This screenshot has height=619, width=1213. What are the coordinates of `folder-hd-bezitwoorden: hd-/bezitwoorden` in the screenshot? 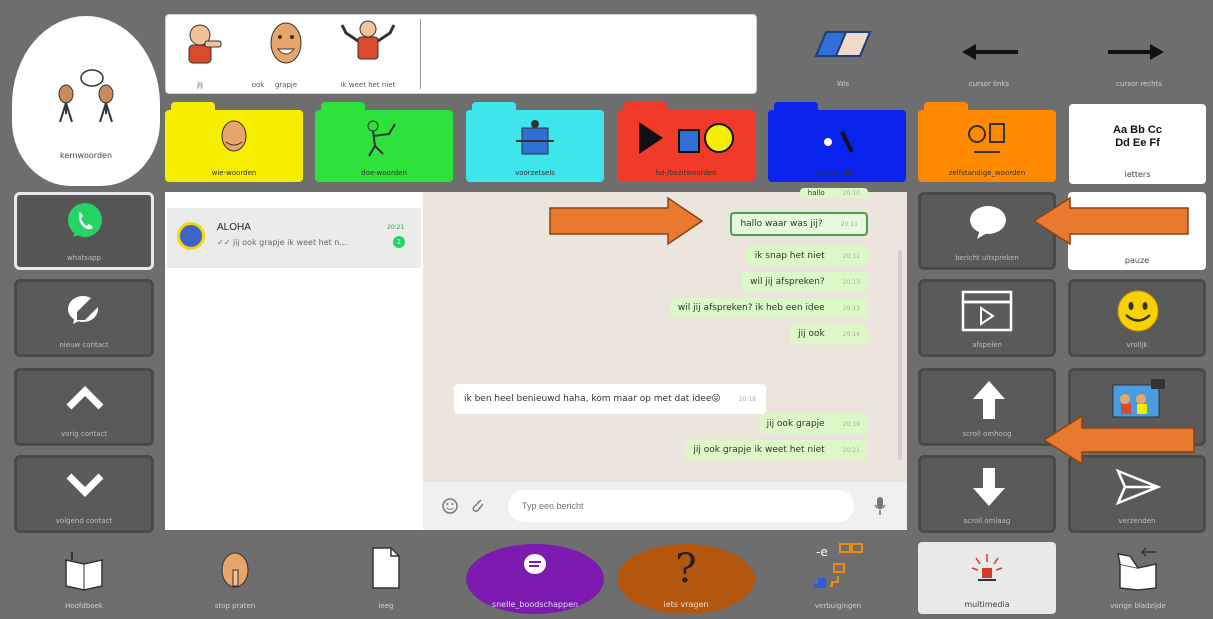 It's located at (686, 142).